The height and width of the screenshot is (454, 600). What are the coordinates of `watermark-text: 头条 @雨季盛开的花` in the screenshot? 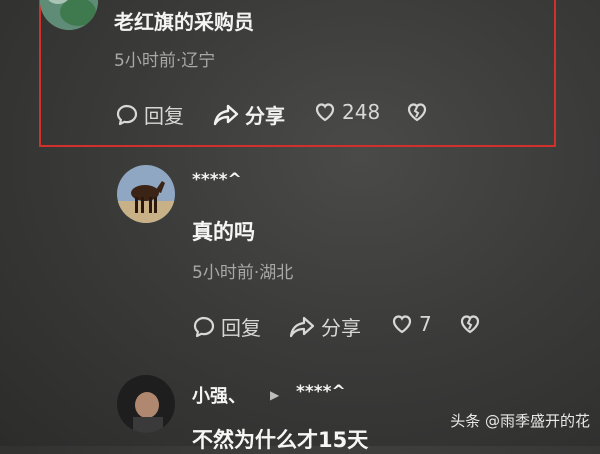 It's located at (520, 421).